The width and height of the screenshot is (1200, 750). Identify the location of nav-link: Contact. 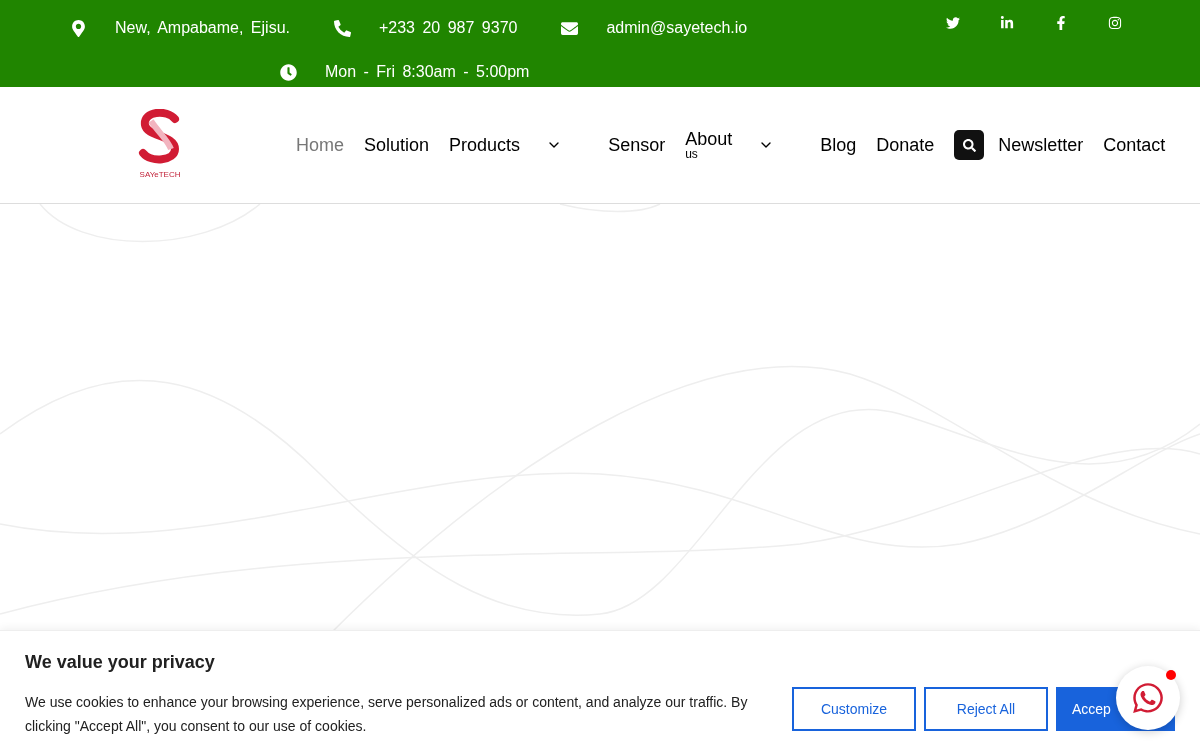
(1134, 145).